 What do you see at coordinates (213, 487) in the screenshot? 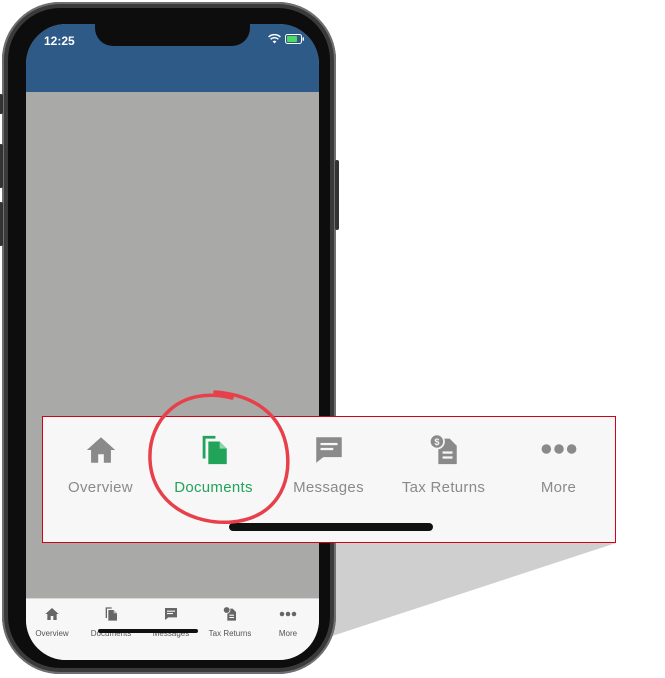
I see `tab-label: Documents` at bounding box center [213, 487].